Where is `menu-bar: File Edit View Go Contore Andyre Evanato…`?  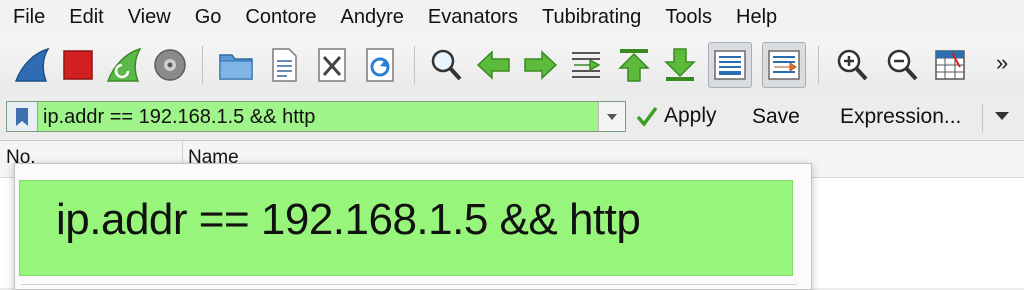
menu-bar: File Edit View Go Contore Andyre Evanato… is located at coordinates (512, 17).